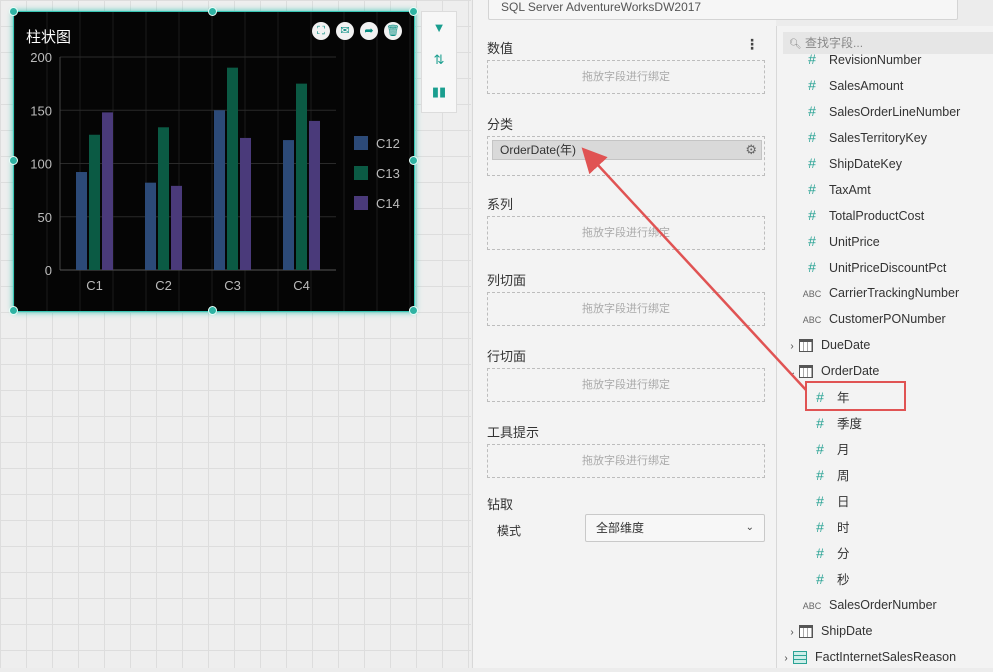 The height and width of the screenshot is (672, 993). Describe the element at coordinates (873, 319) in the screenshot. I see `field-item: ABC CustomerPONumber` at that location.